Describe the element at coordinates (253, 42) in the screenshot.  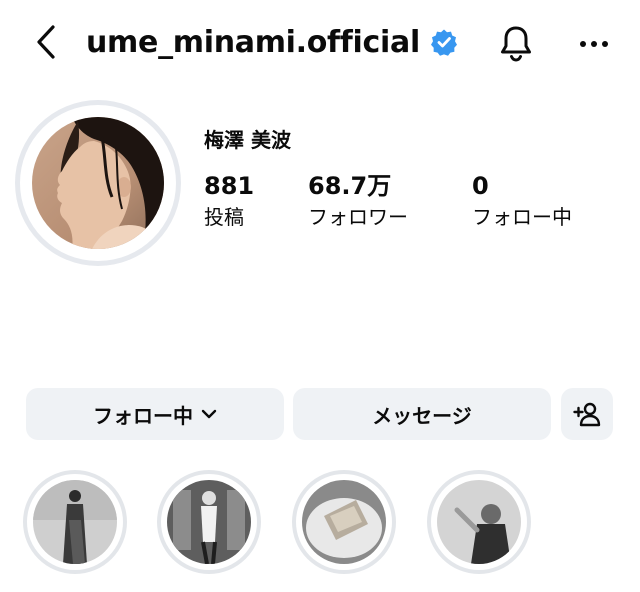
I see `username: ume_minami.official` at that location.